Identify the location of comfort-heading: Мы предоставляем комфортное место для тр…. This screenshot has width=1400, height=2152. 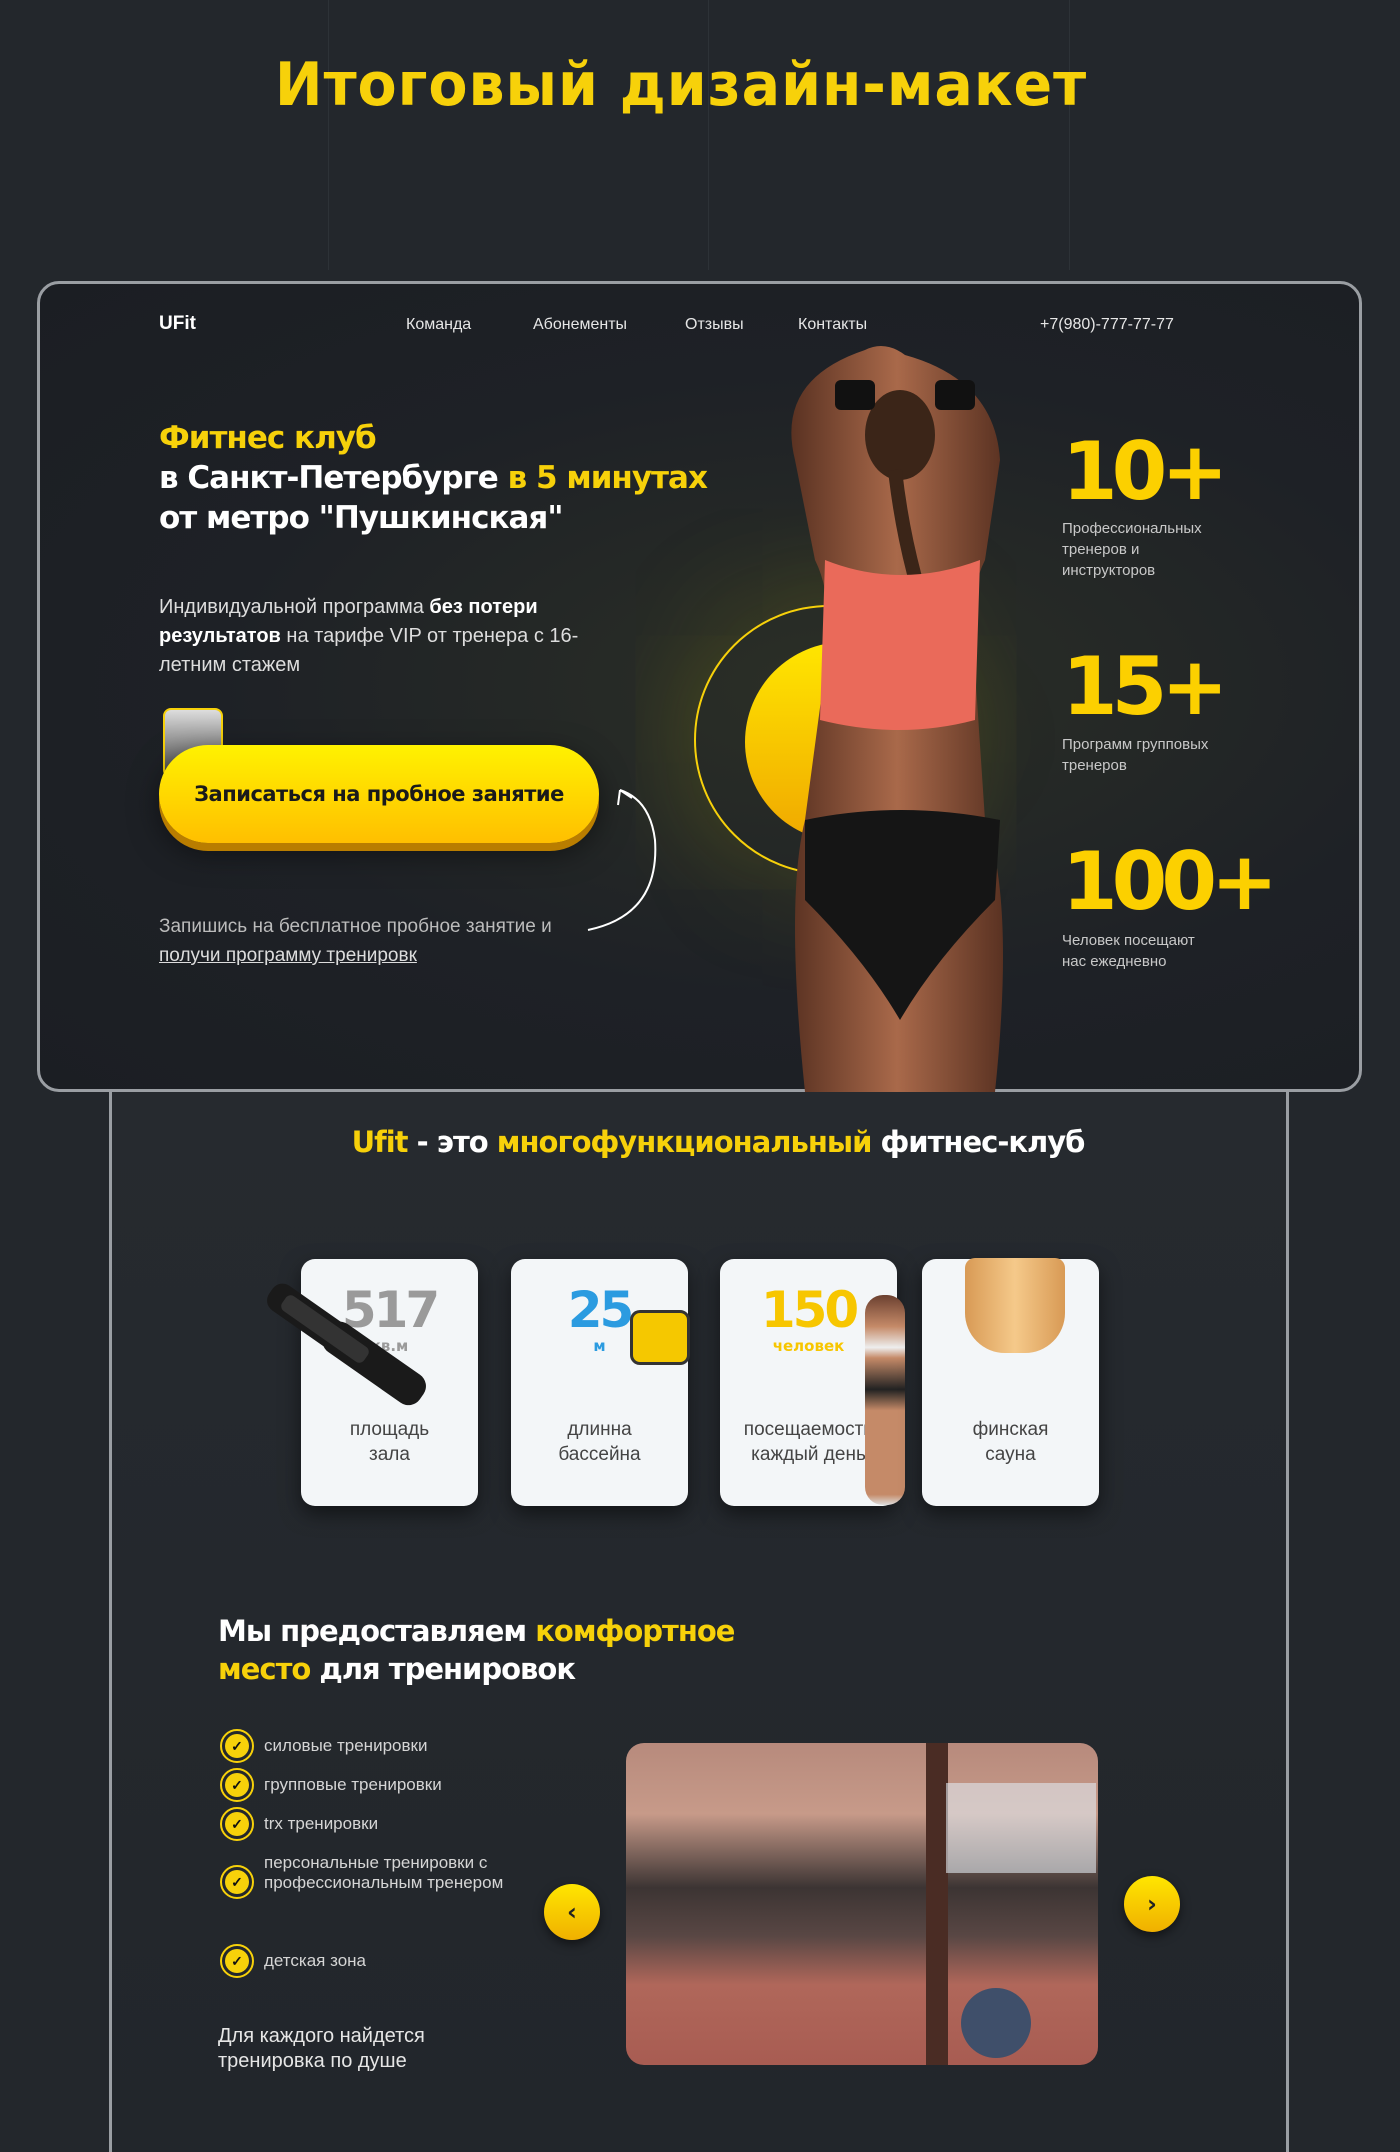
(476, 1650).